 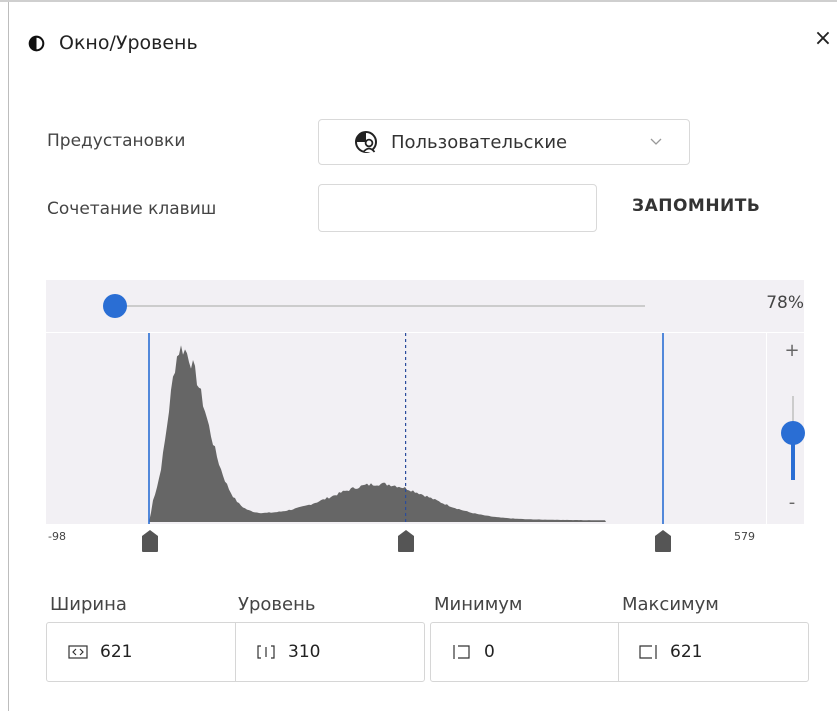 What do you see at coordinates (57, 536) in the screenshot?
I see `axis-min-label: -98` at bounding box center [57, 536].